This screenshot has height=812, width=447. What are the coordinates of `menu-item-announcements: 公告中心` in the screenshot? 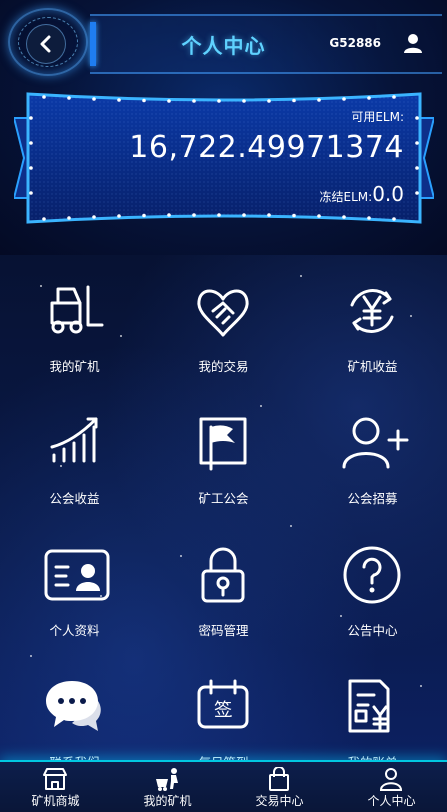 It's located at (372, 585).